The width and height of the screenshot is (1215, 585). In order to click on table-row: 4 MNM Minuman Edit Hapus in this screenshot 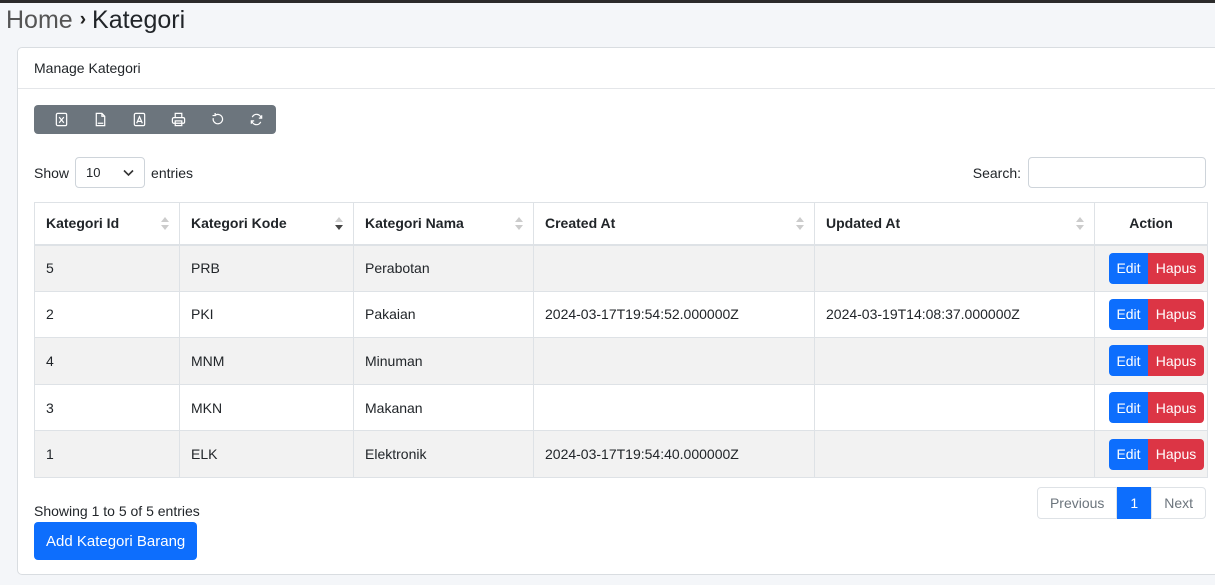, I will do `click(621, 361)`.